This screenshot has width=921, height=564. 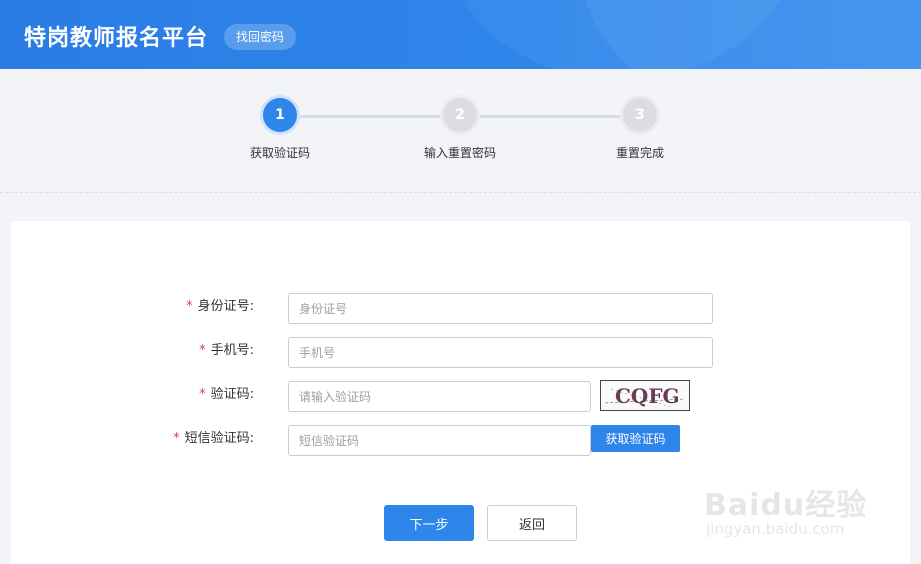 I want to click on label-text: 验证码:, so click(x=232, y=394).